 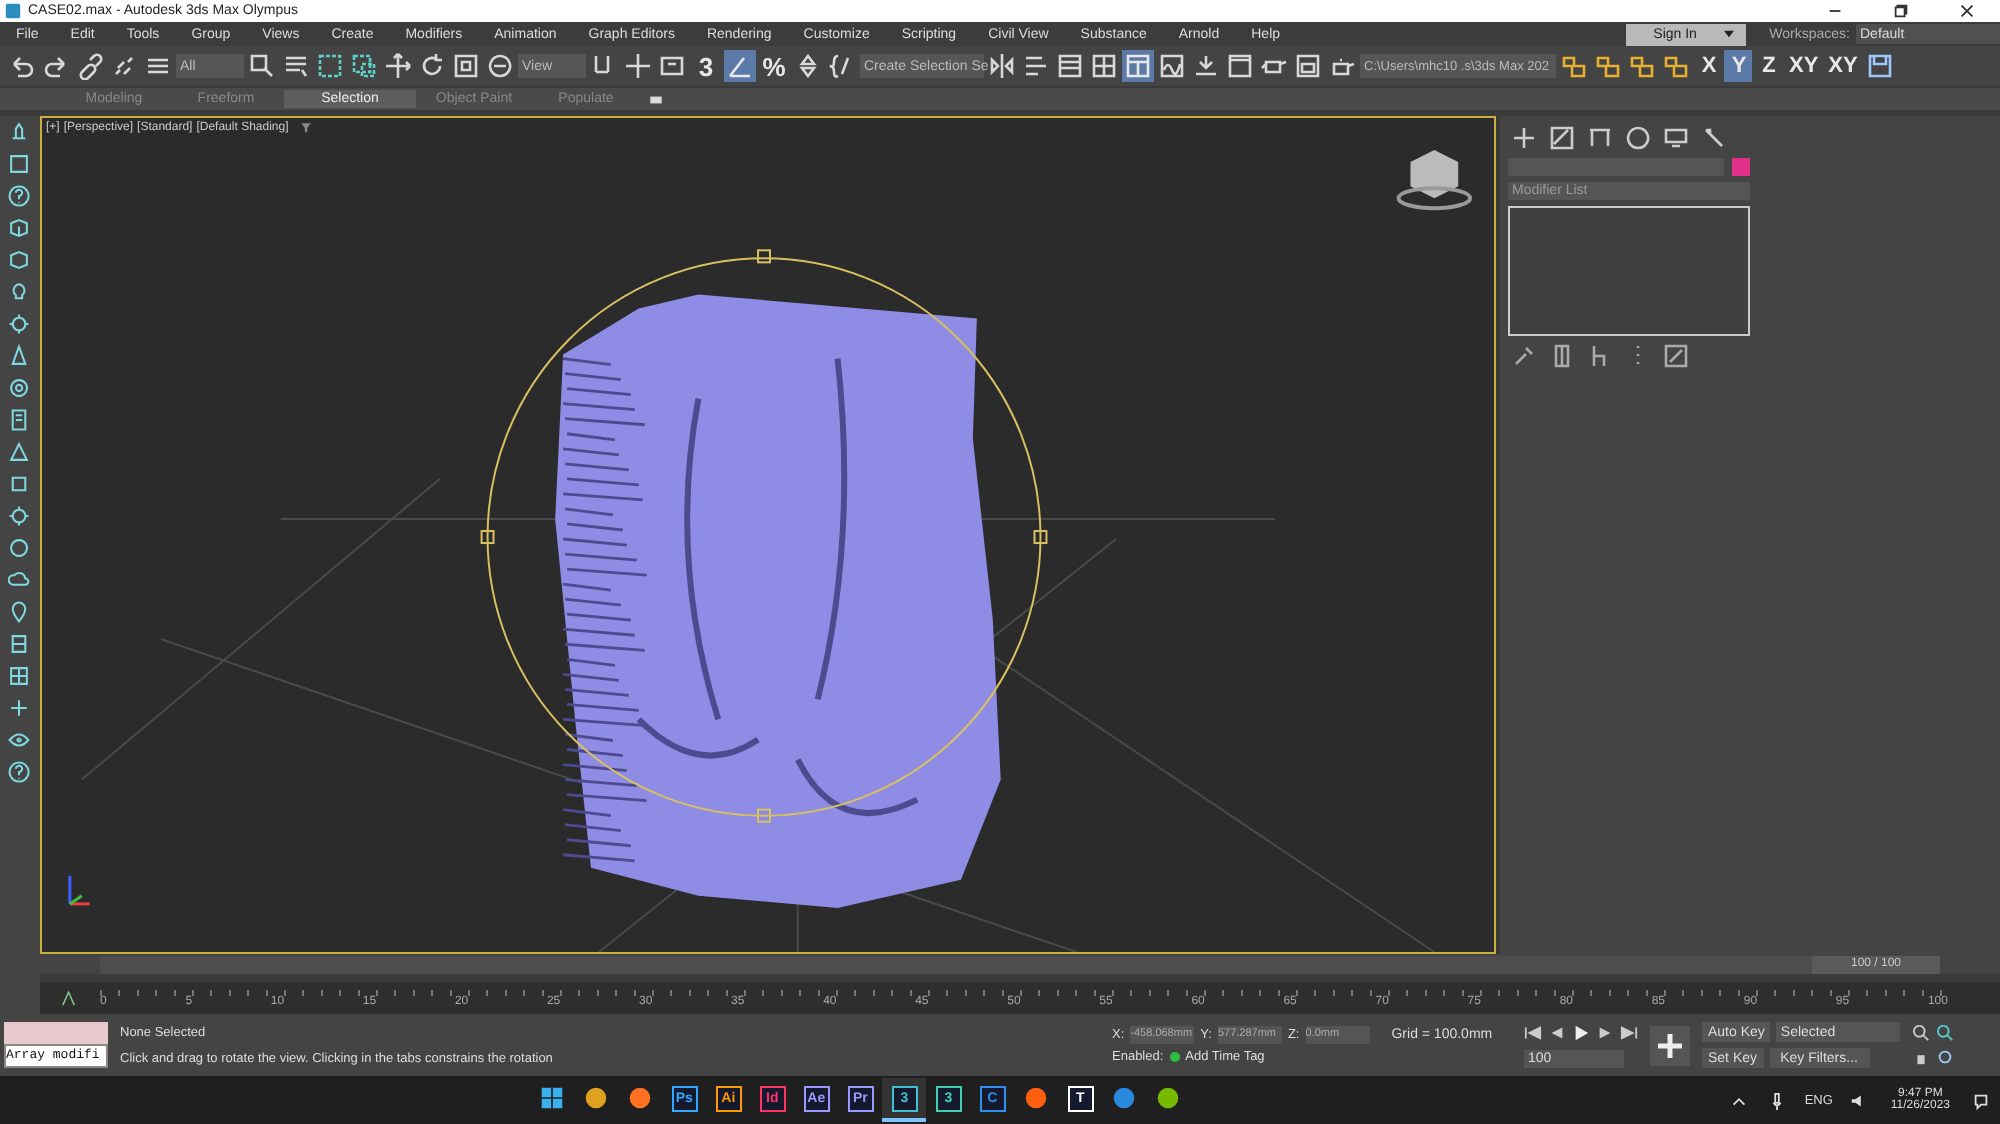 What do you see at coordinates (1670, 1045) in the screenshot?
I see `add-key-icon` at bounding box center [1670, 1045].